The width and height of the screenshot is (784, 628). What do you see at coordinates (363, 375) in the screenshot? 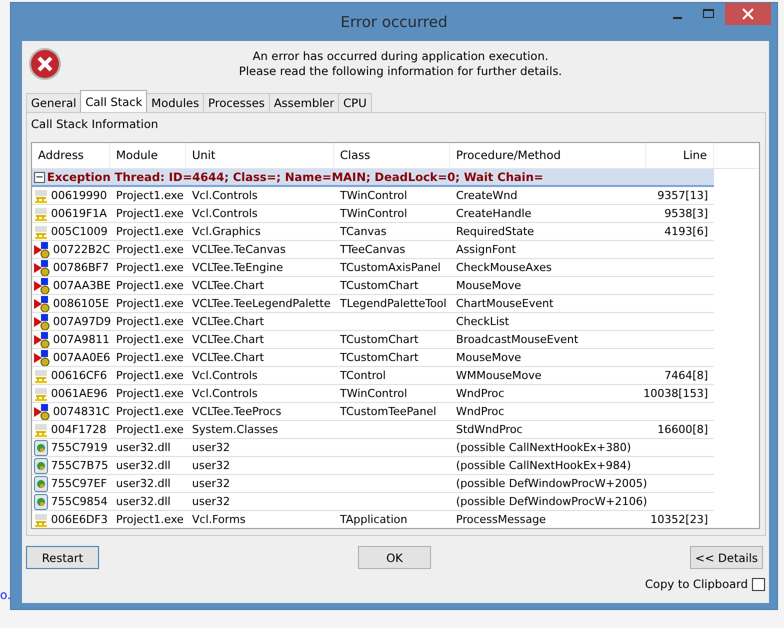
I see `table-cell: TControl` at bounding box center [363, 375].